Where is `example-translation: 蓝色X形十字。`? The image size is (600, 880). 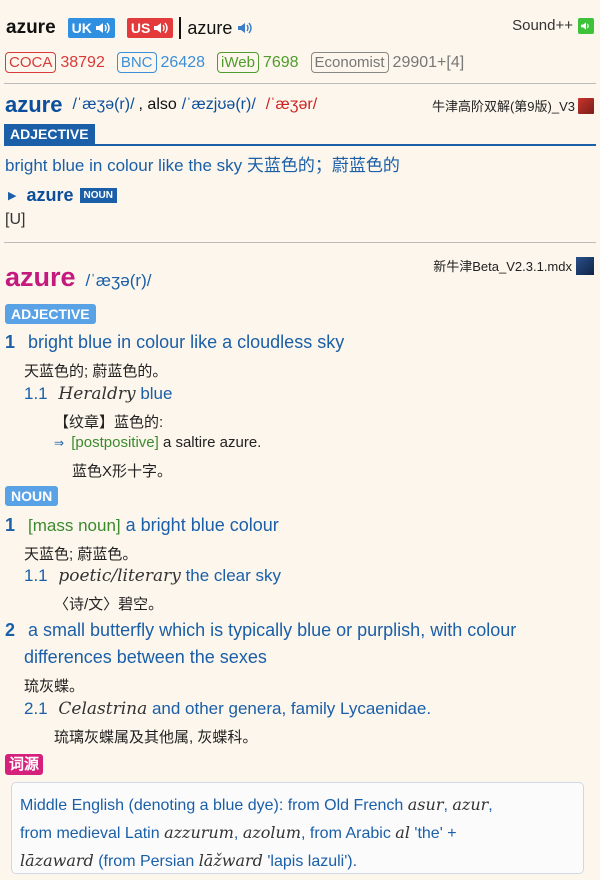 example-translation: 蓝色X形十字。 is located at coordinates (122, 471).